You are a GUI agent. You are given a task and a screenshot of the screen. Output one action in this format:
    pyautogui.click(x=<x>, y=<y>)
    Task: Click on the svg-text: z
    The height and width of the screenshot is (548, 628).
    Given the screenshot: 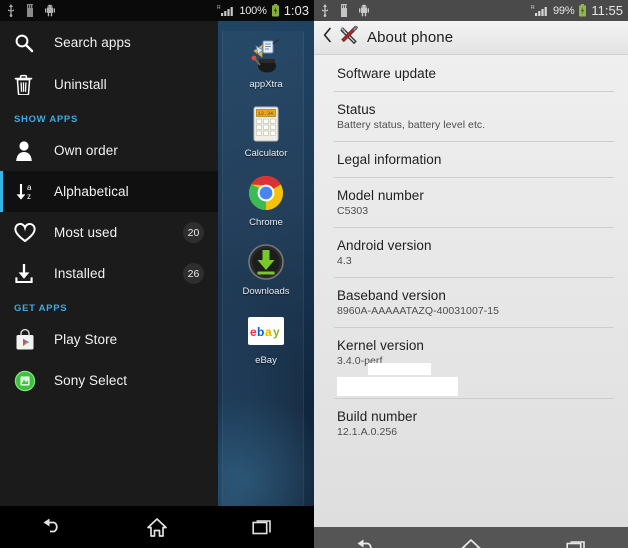 What is the action you would take?
    pyautogui.click(x=29, y=196)
    